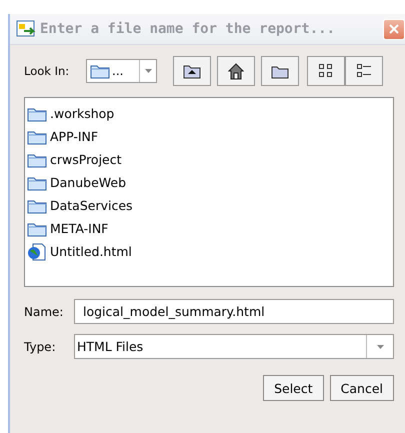  What do you see at coordinates (91, 251) in the screenshot?
I see `file-item: Untitled.html` at bounding box center [91, 251].